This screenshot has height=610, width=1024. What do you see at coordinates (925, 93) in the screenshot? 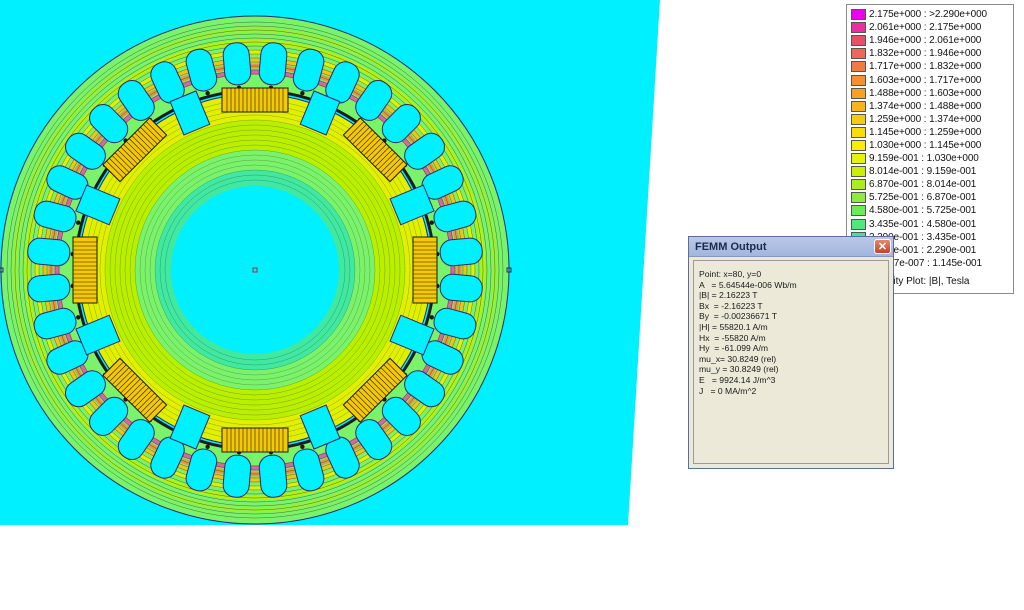
I see `legend-label: 1.488e+000 : 1.603e+000` at bounding box center [925, 93].